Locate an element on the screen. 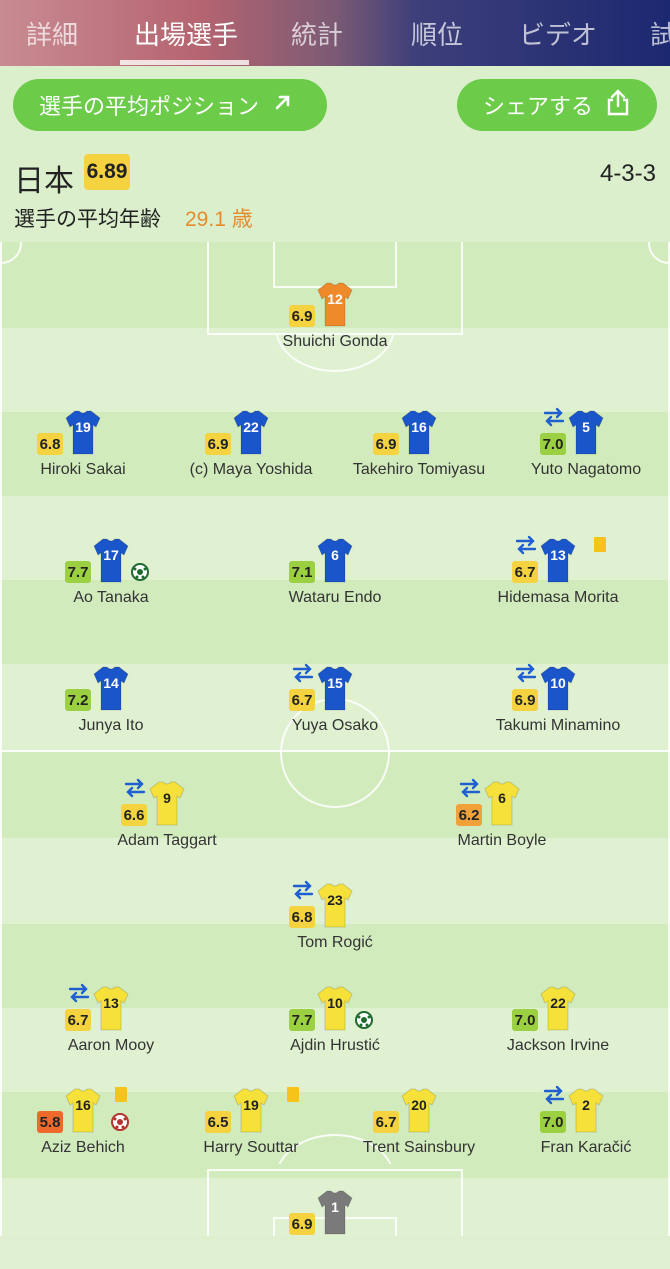  player-card: 15 6.7 Yuya Osako is located at coordinates (335, 704).